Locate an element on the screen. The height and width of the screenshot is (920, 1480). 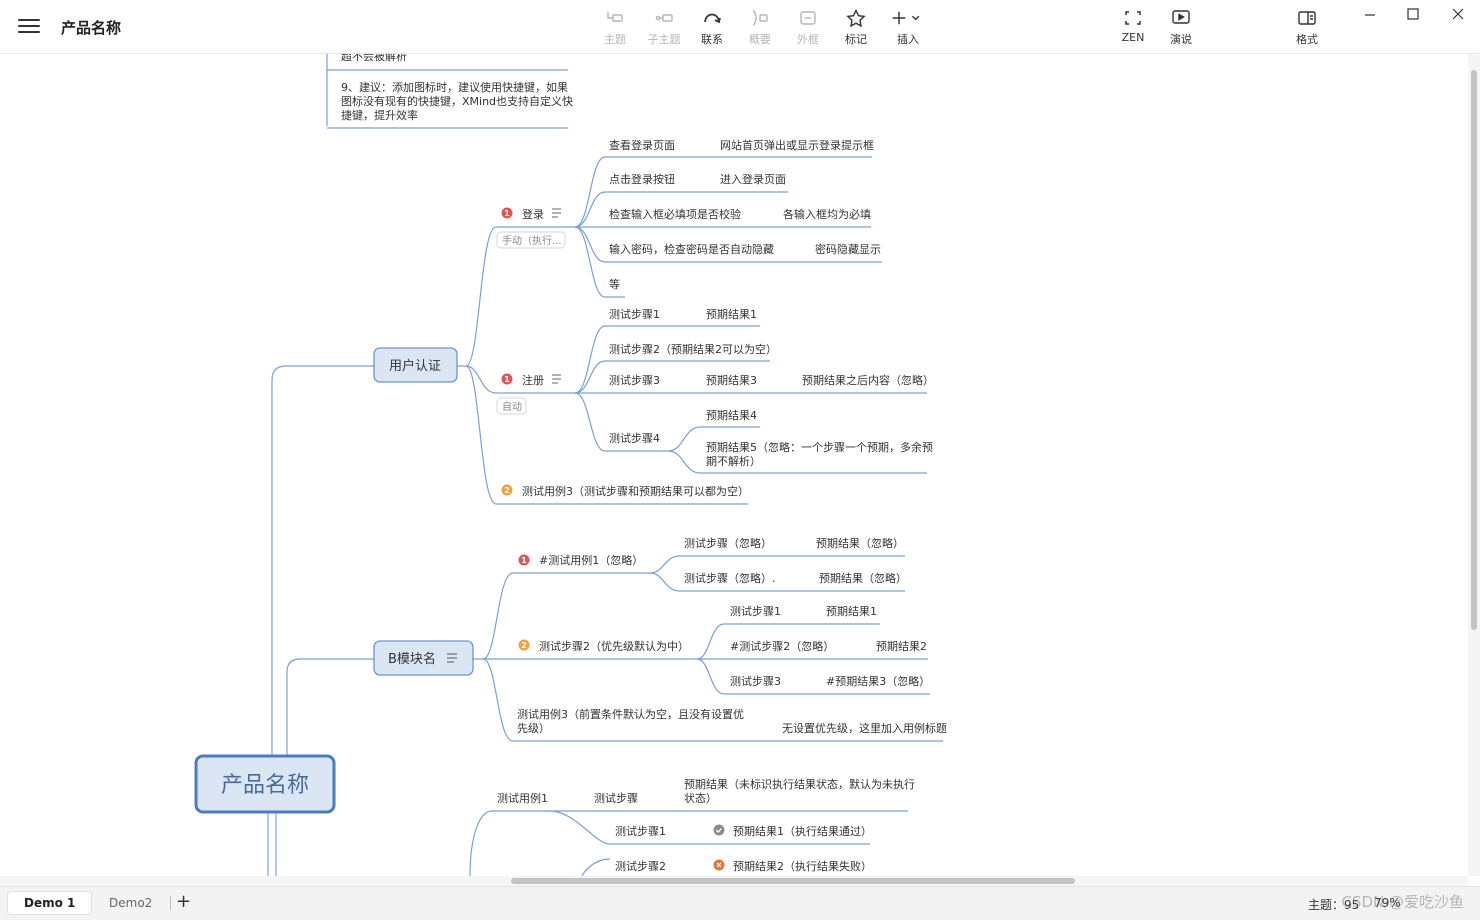
c-result-line1: 预期结果（未标识执行结果状态，默认为未执行 is located at coordinates (799, 784).